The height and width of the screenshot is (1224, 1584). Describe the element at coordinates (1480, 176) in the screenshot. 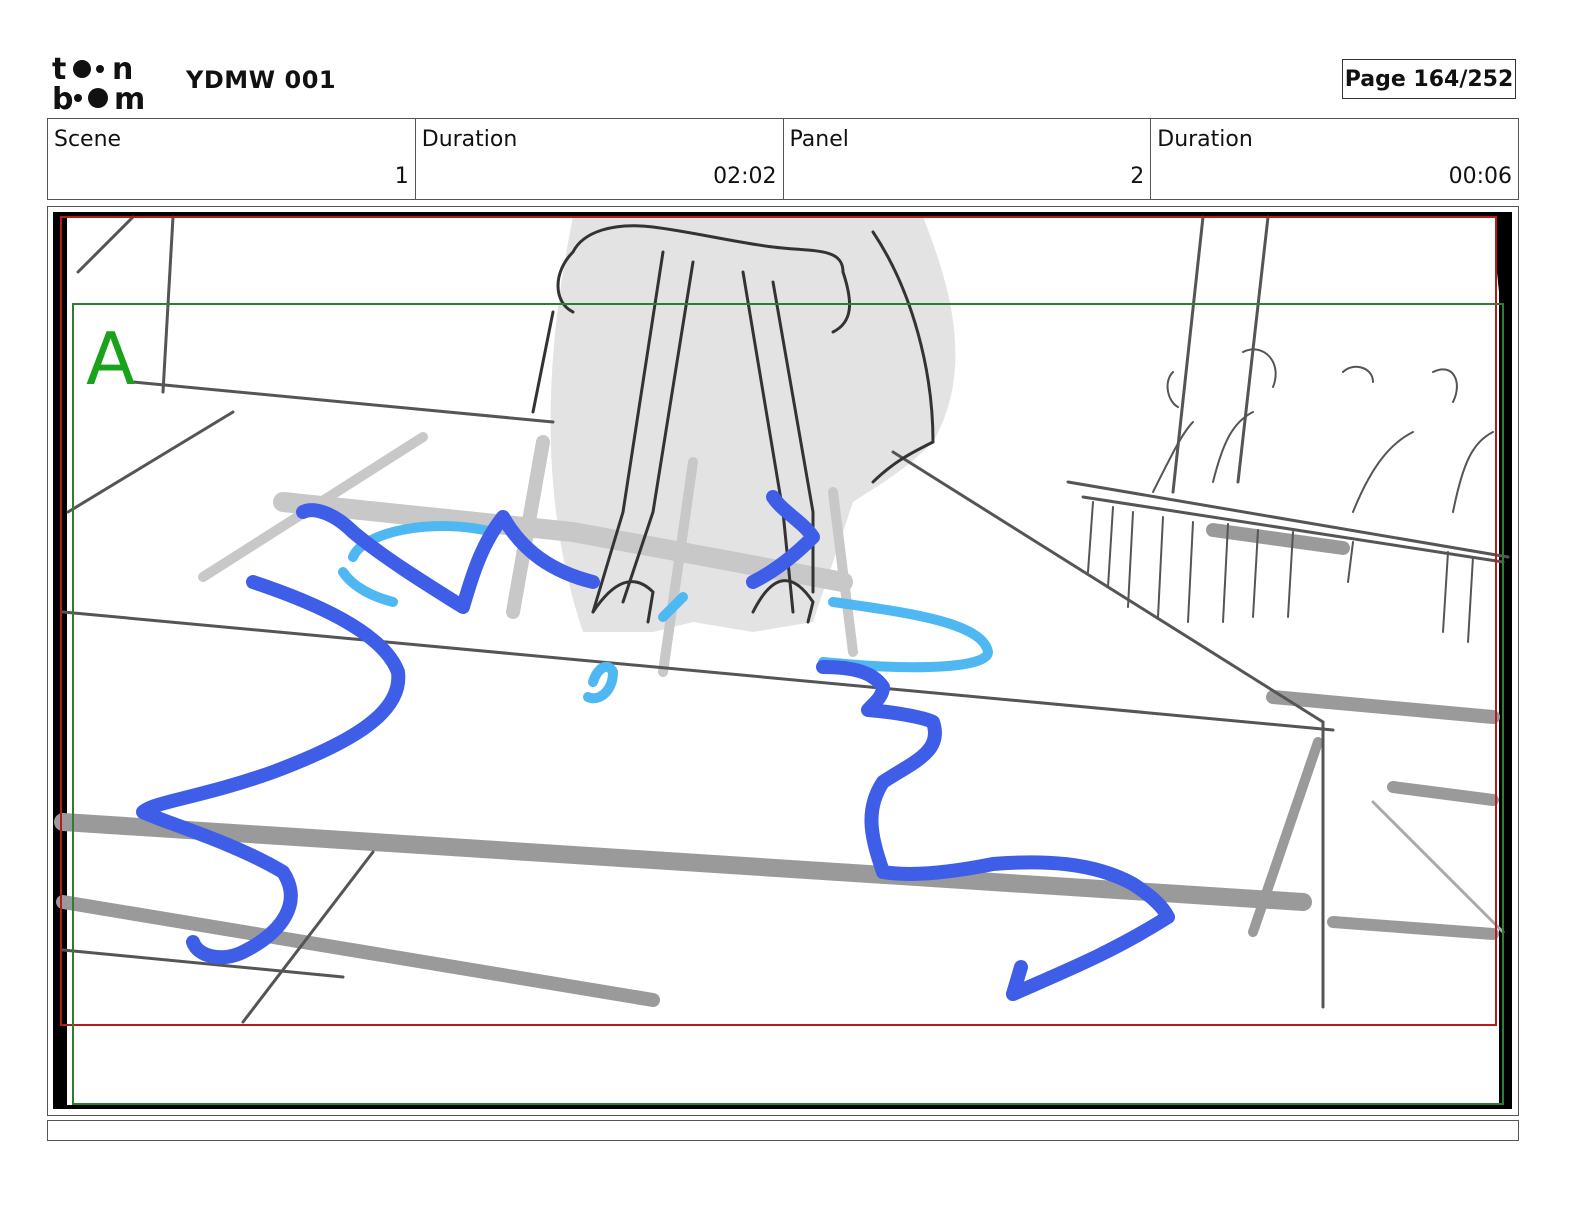

I see `panel-duration-value: 00:06` at that location.